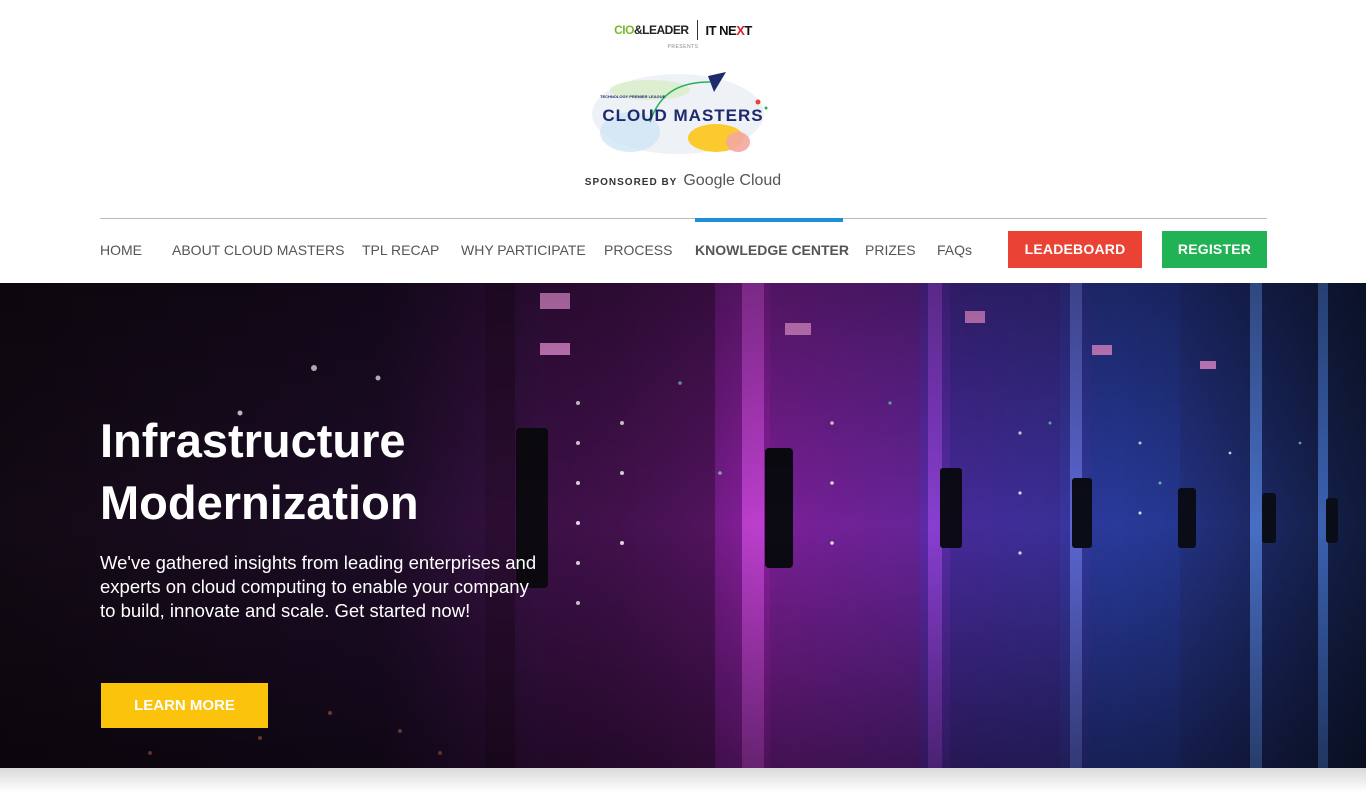 The height and width of the screenshot is (800, 1366). I want to click on itnext-logo: IT NEXT, so click(729, 30).